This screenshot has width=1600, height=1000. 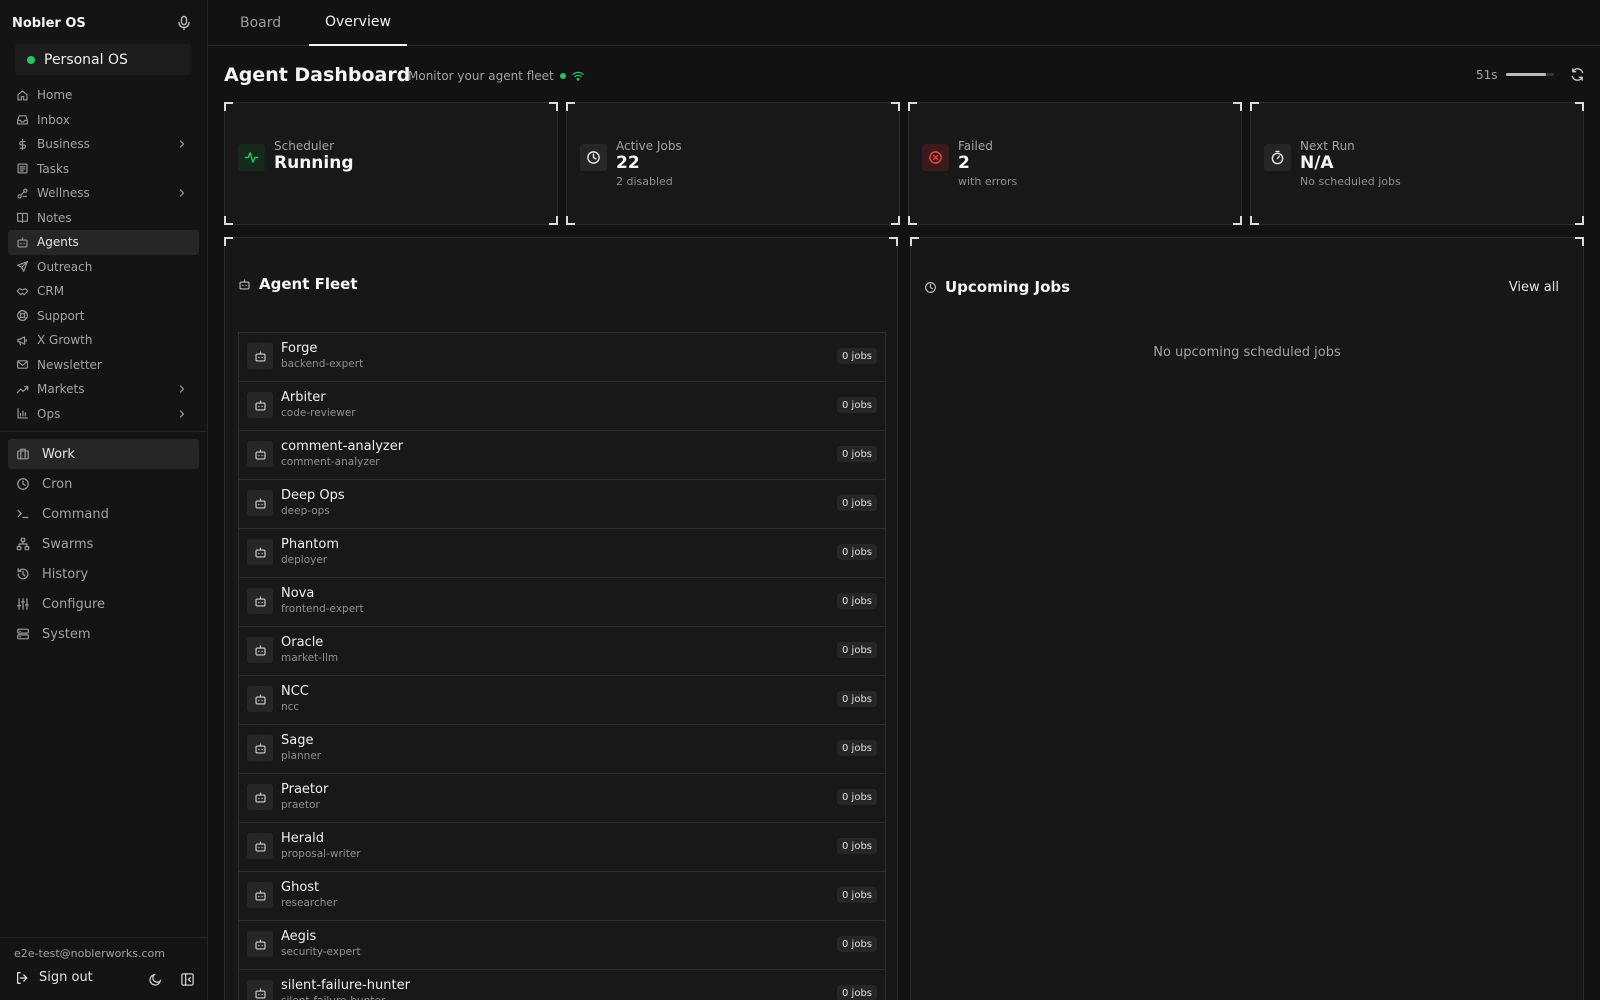 What do you see at coordinates (562, 405) in the screenshot?
I see `agent-row: Arbiter code-reviewer 0 jobs` at bounding box center [562, 405].